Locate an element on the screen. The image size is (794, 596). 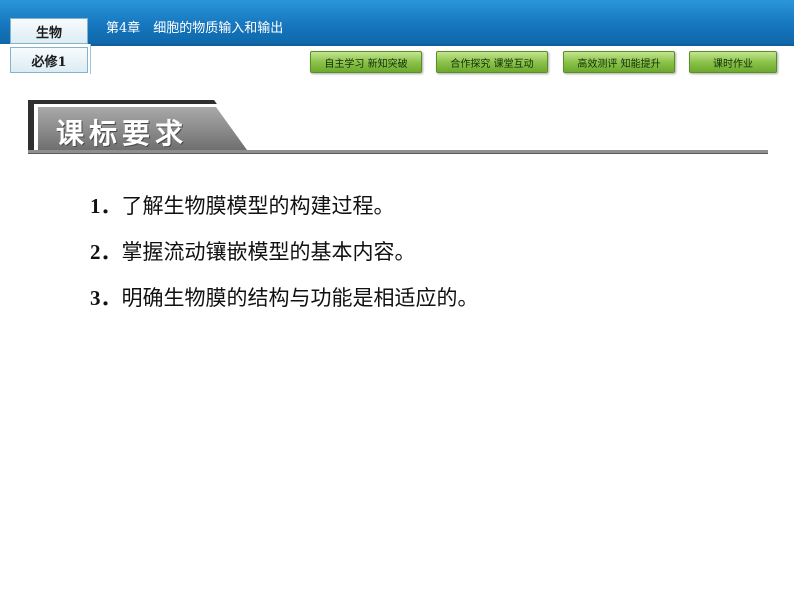
objective-text: 了解生物膜模型的构建过程。 is located at coordinates (258, 206).